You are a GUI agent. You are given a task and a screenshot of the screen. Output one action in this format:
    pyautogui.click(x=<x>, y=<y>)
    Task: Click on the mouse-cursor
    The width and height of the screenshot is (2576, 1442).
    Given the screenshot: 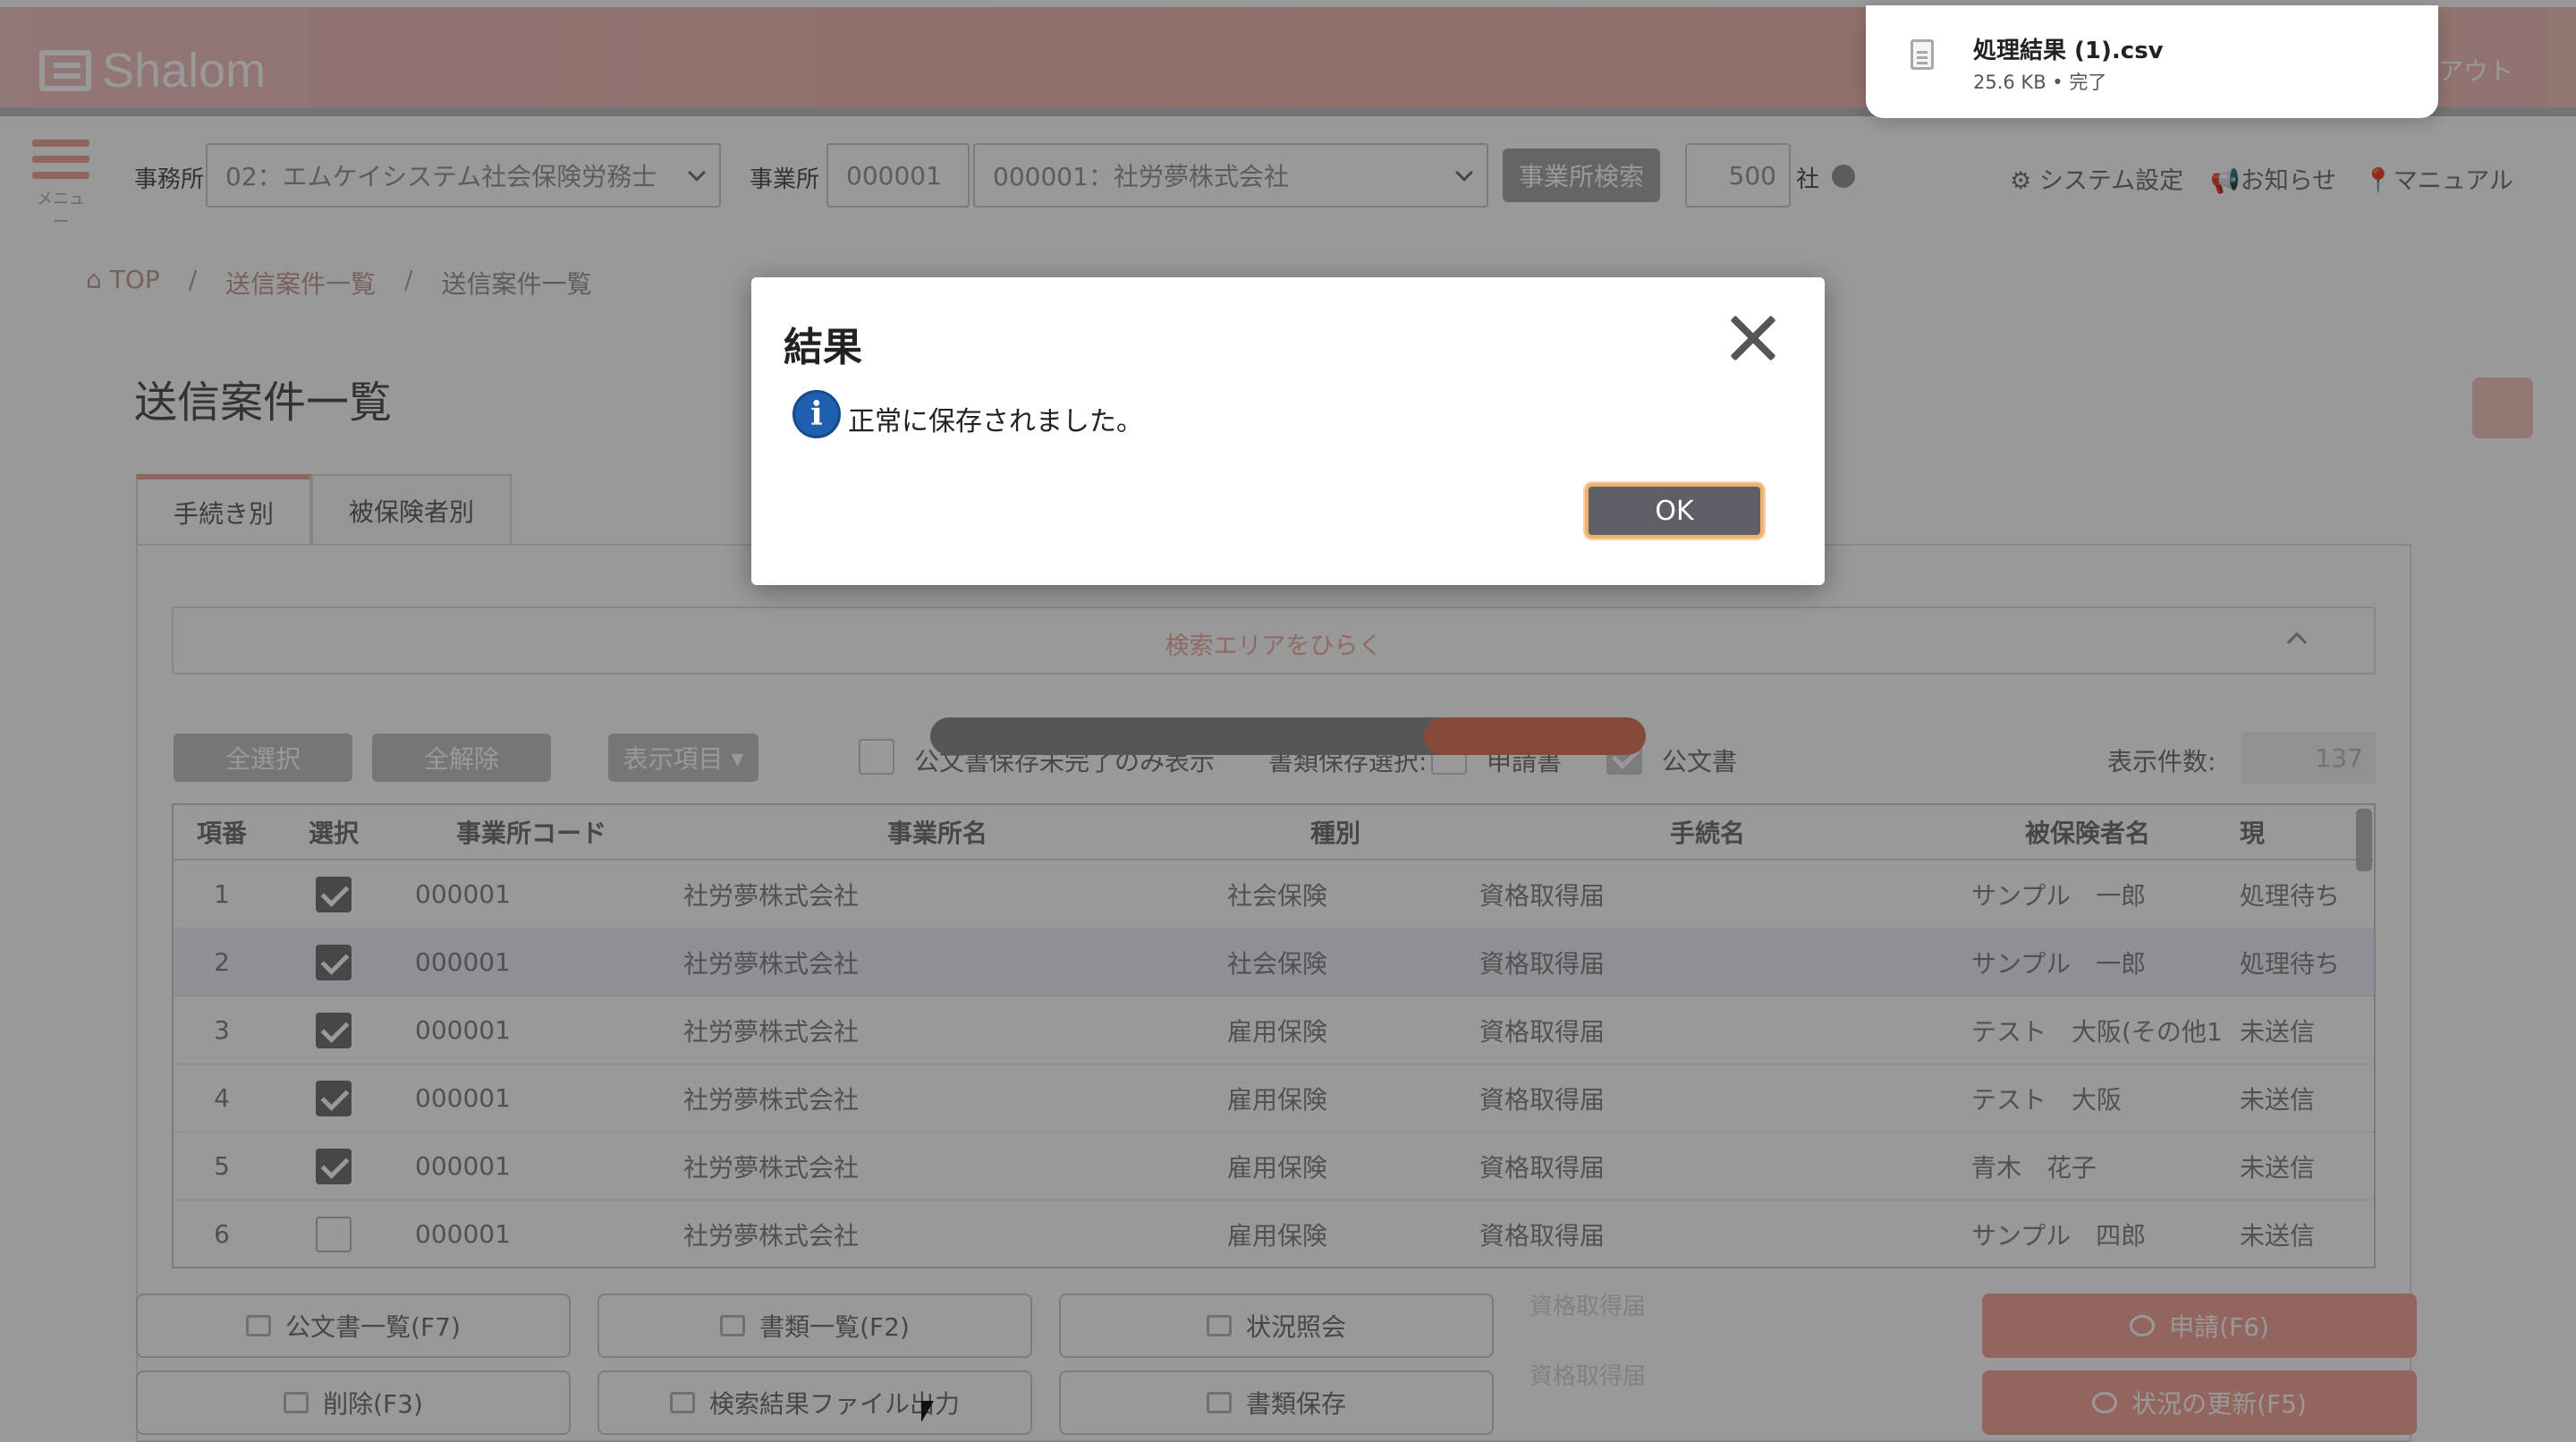 What is the action you would take?
    pyautogui.click(x=927, y=1411)
    